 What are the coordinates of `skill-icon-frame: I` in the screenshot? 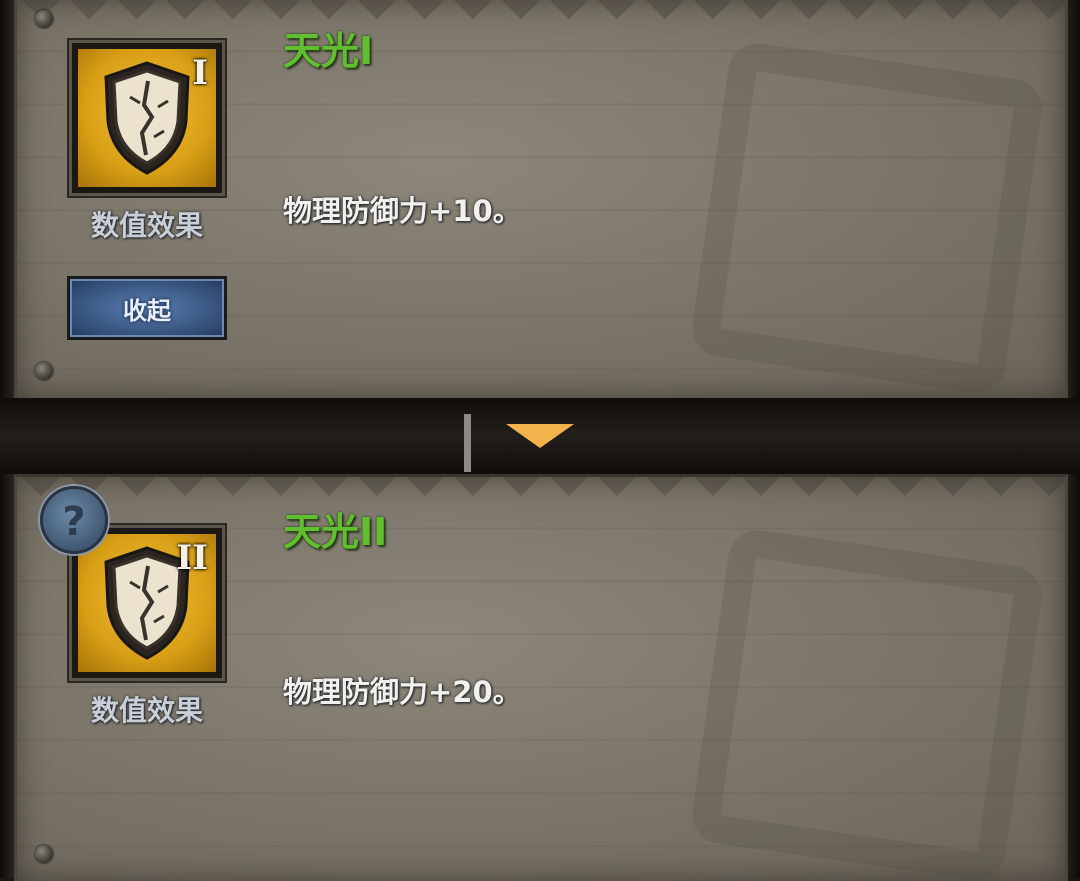 It's located at (147, 118).